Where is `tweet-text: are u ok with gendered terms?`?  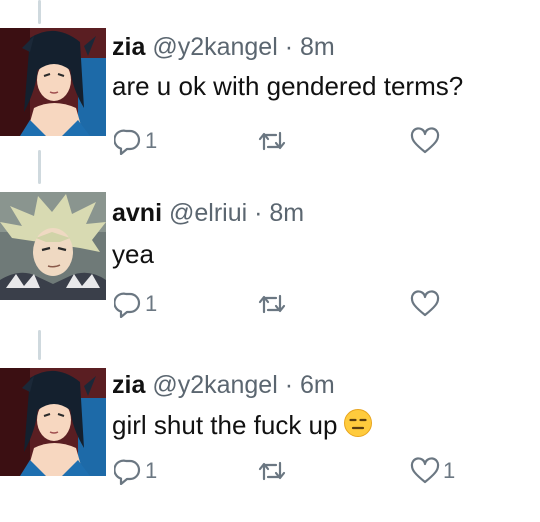 tweet-text: are u ok with gendered terms? is located at coordinates (288, 86).